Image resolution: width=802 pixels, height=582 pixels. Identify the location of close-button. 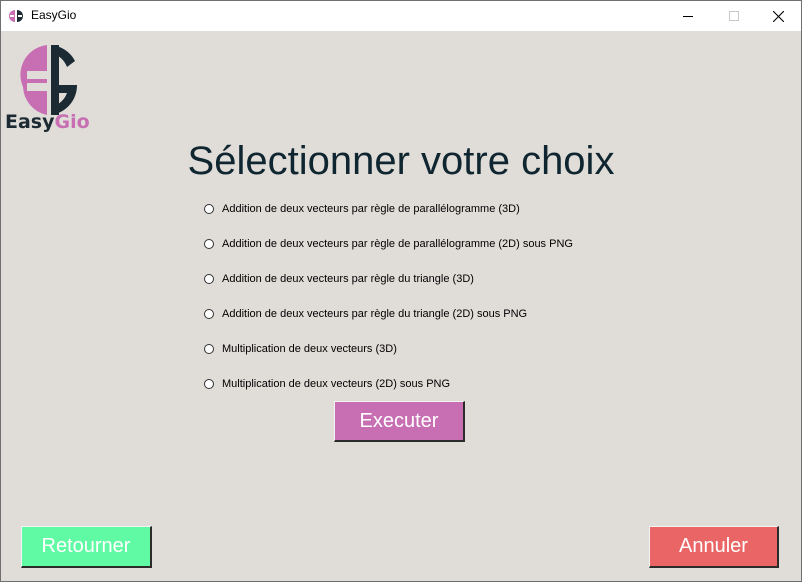
(778, 16).